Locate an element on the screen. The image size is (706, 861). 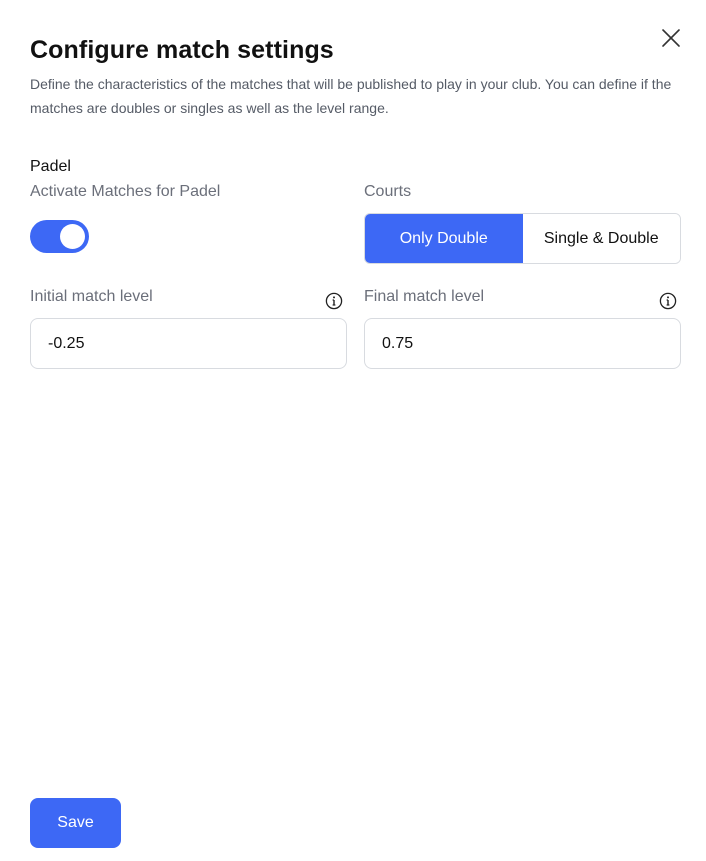
dialog-title: Configure match settings is located at coordinates (182, 50).